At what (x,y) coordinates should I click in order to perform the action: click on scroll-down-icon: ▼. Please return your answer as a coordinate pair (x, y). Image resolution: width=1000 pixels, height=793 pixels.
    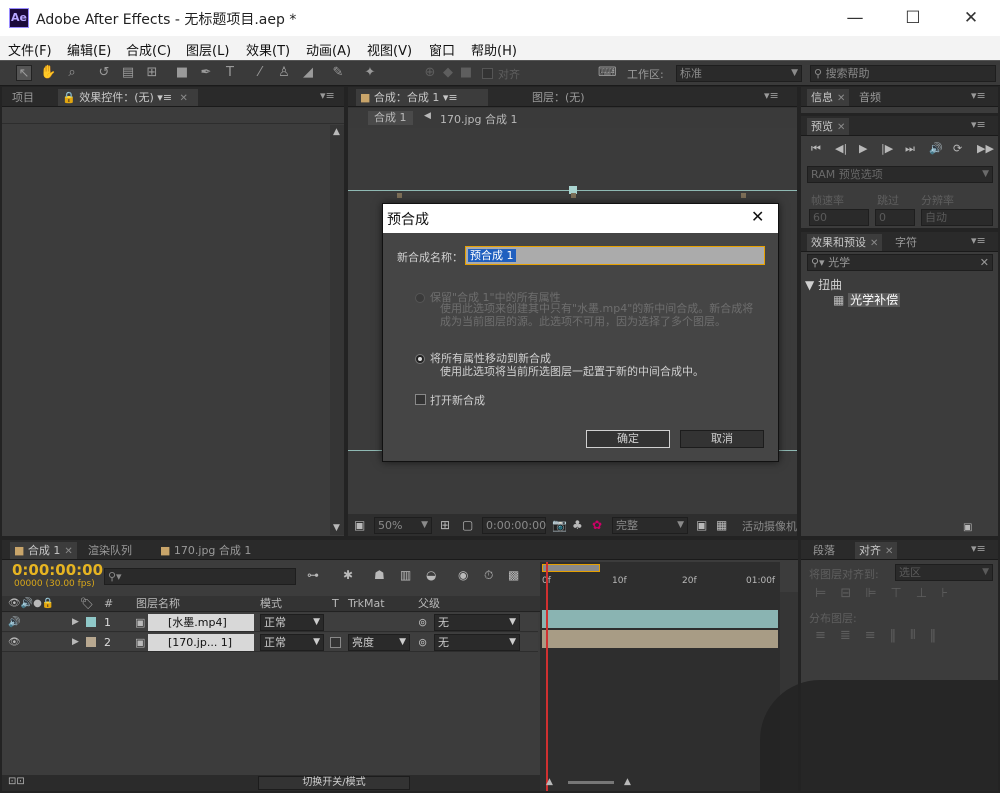
    Looking at the image, I should click on (336, 528).